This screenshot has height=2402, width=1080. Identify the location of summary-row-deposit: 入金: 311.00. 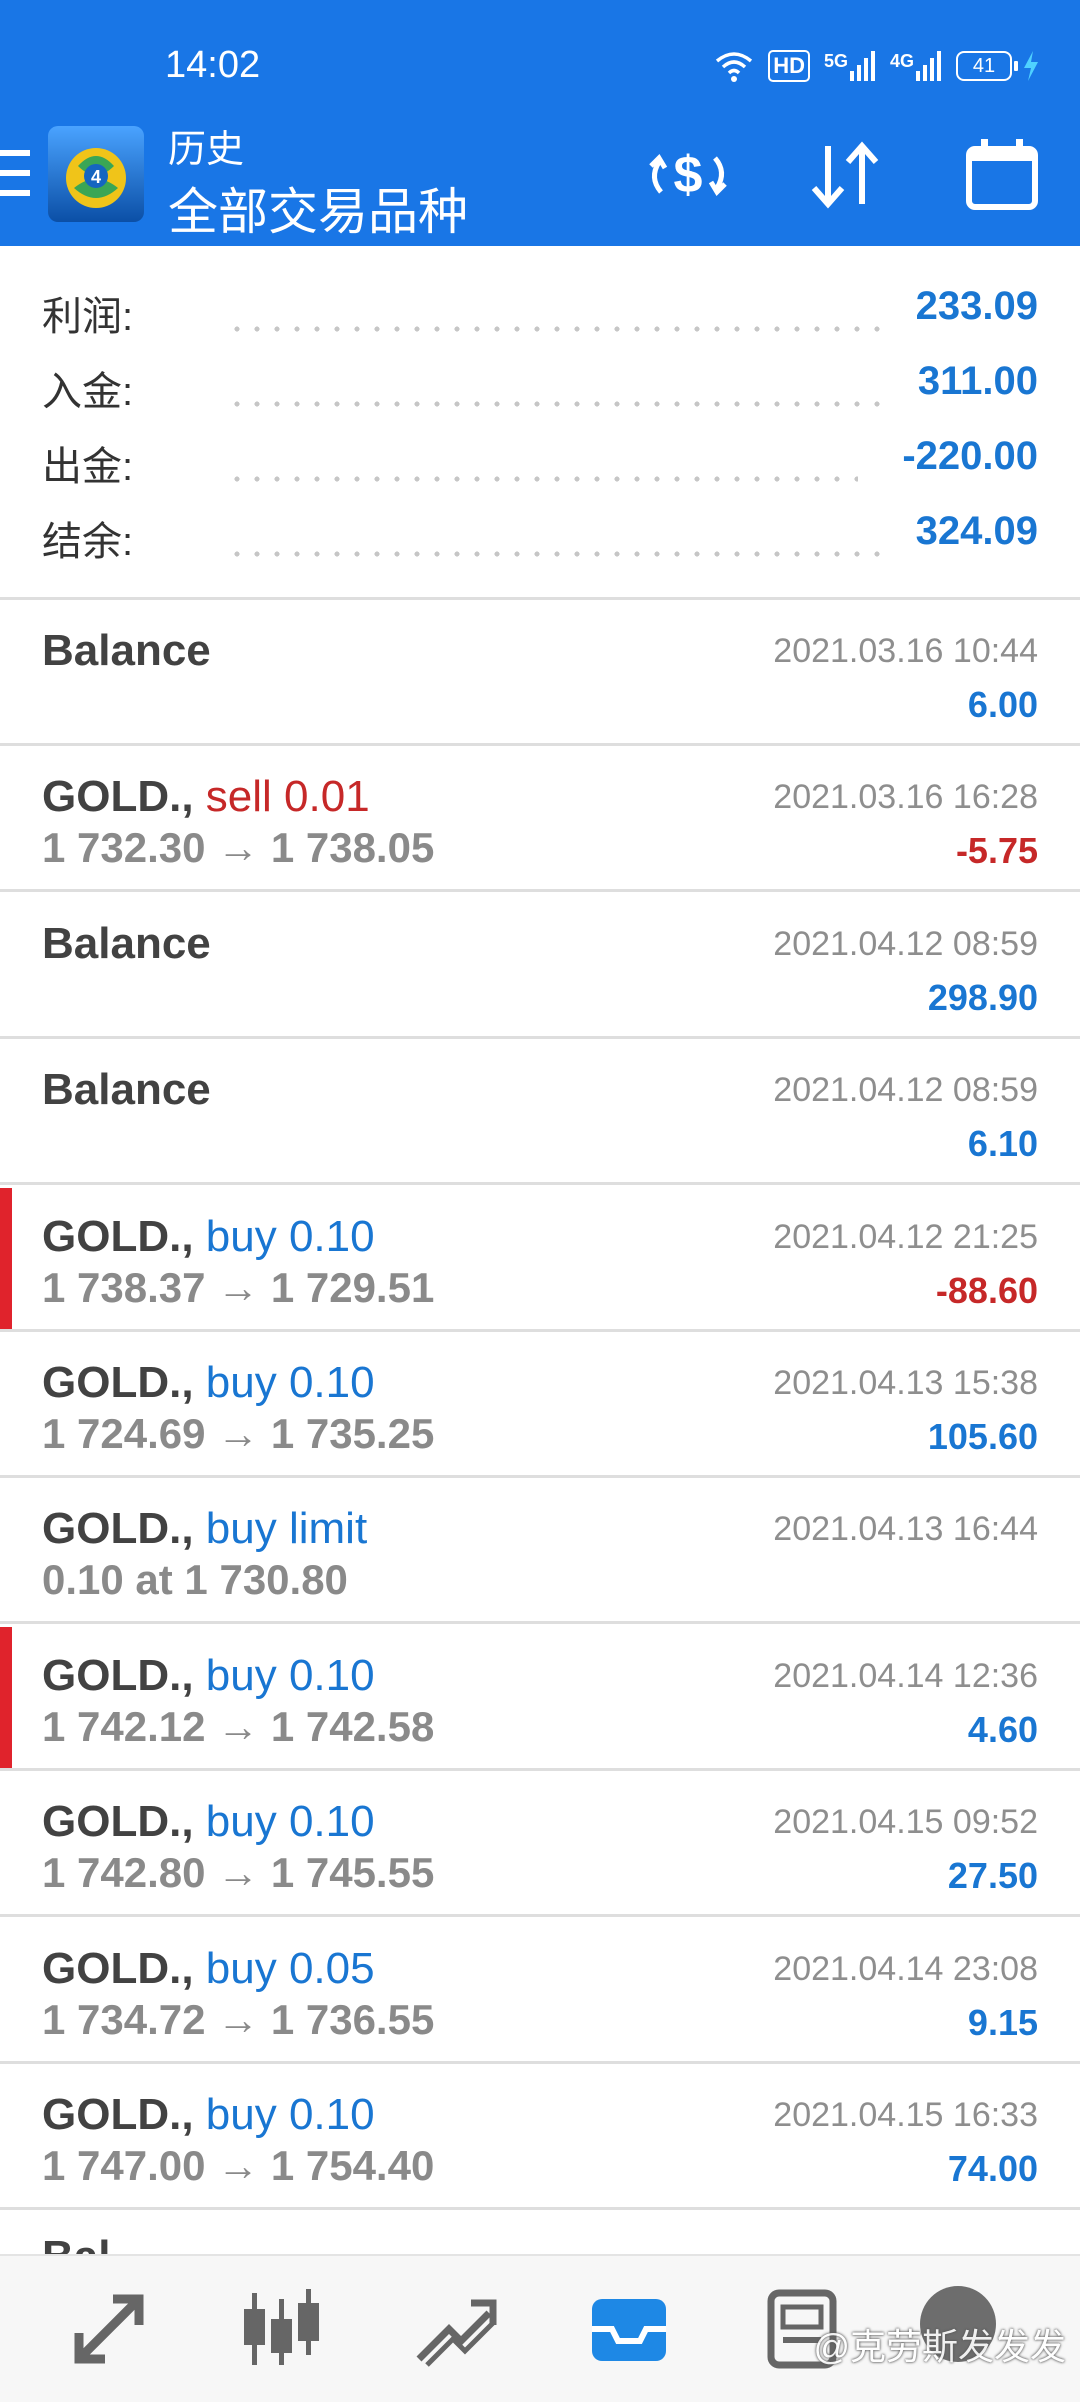
(540, 389).